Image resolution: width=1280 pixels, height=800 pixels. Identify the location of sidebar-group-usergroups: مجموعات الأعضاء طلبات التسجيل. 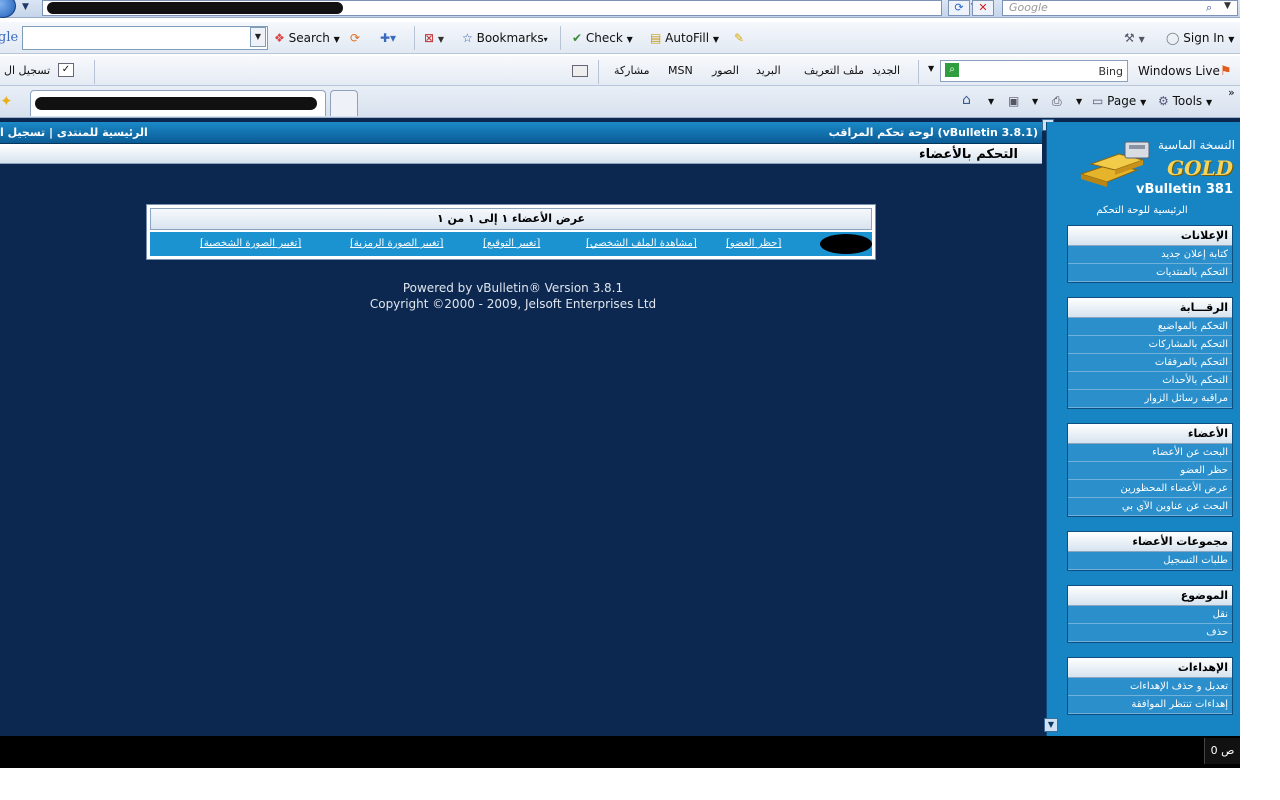
(1150, 551).